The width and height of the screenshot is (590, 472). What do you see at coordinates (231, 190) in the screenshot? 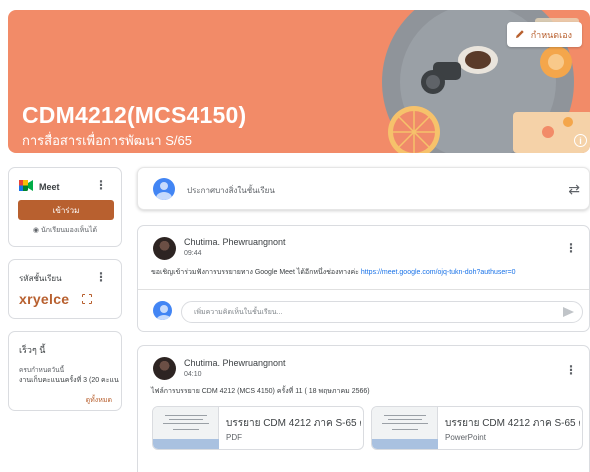
I see `announce-placeholder: ประกาศบางสิ่งในชั้นเรียน` at bounding box center [231, 190].